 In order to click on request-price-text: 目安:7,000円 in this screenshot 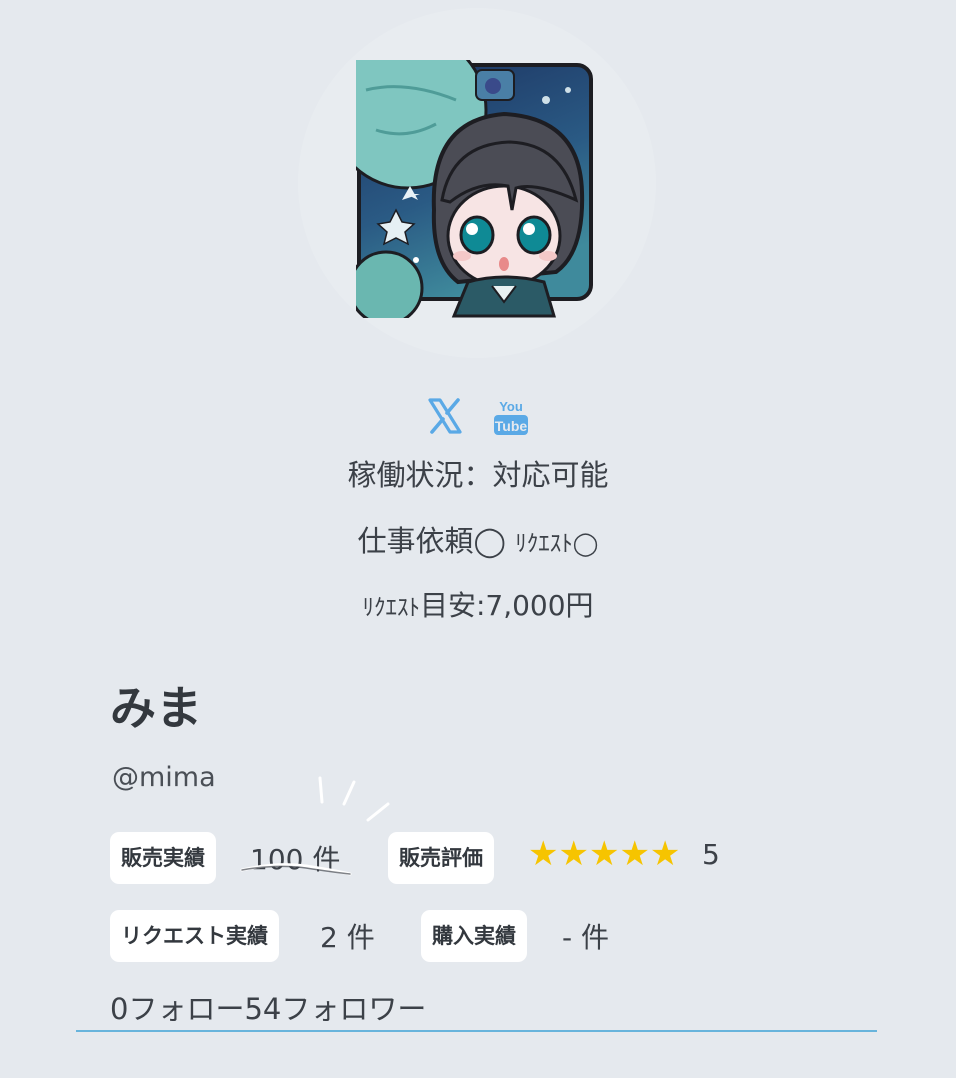, I will do `click(506, 605)`.